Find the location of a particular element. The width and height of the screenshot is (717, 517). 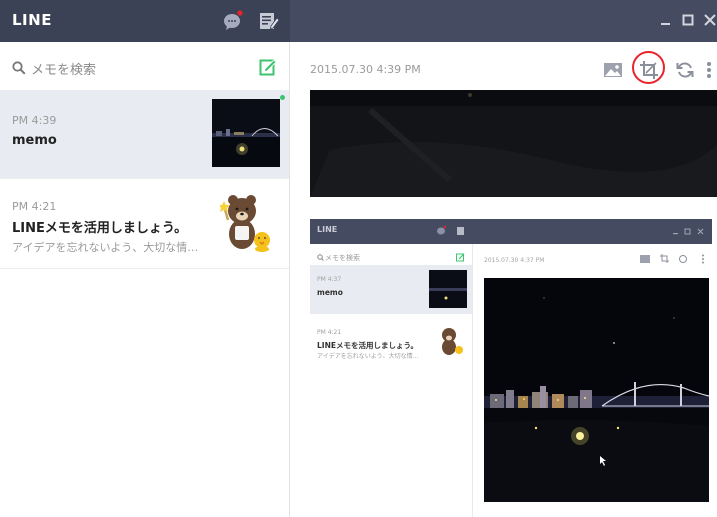

memo-time: PM 4:39 is located at coordinates (34, 120).